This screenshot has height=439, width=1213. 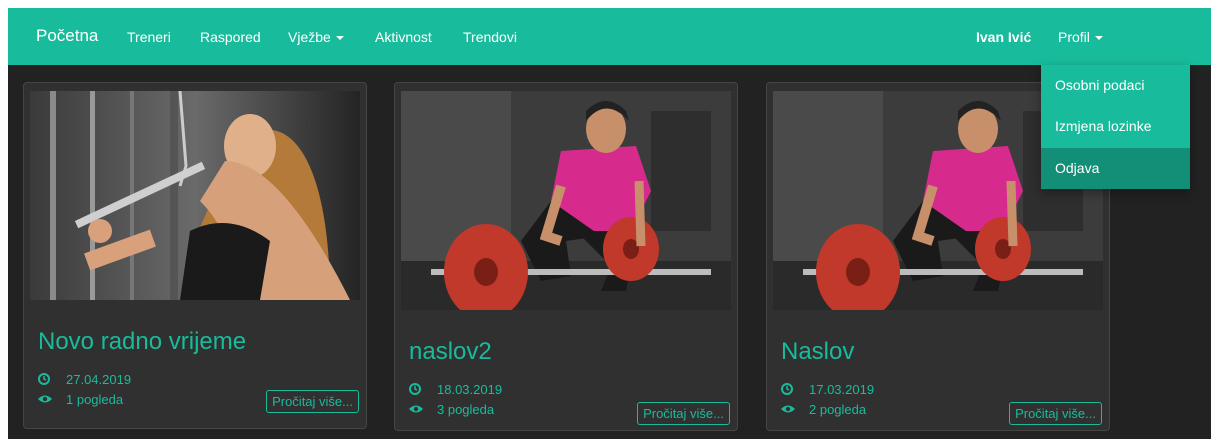 I want to click on menu-item-izmjena-lozinke: Izmjena lozinke, so click(x=1115, y=126).